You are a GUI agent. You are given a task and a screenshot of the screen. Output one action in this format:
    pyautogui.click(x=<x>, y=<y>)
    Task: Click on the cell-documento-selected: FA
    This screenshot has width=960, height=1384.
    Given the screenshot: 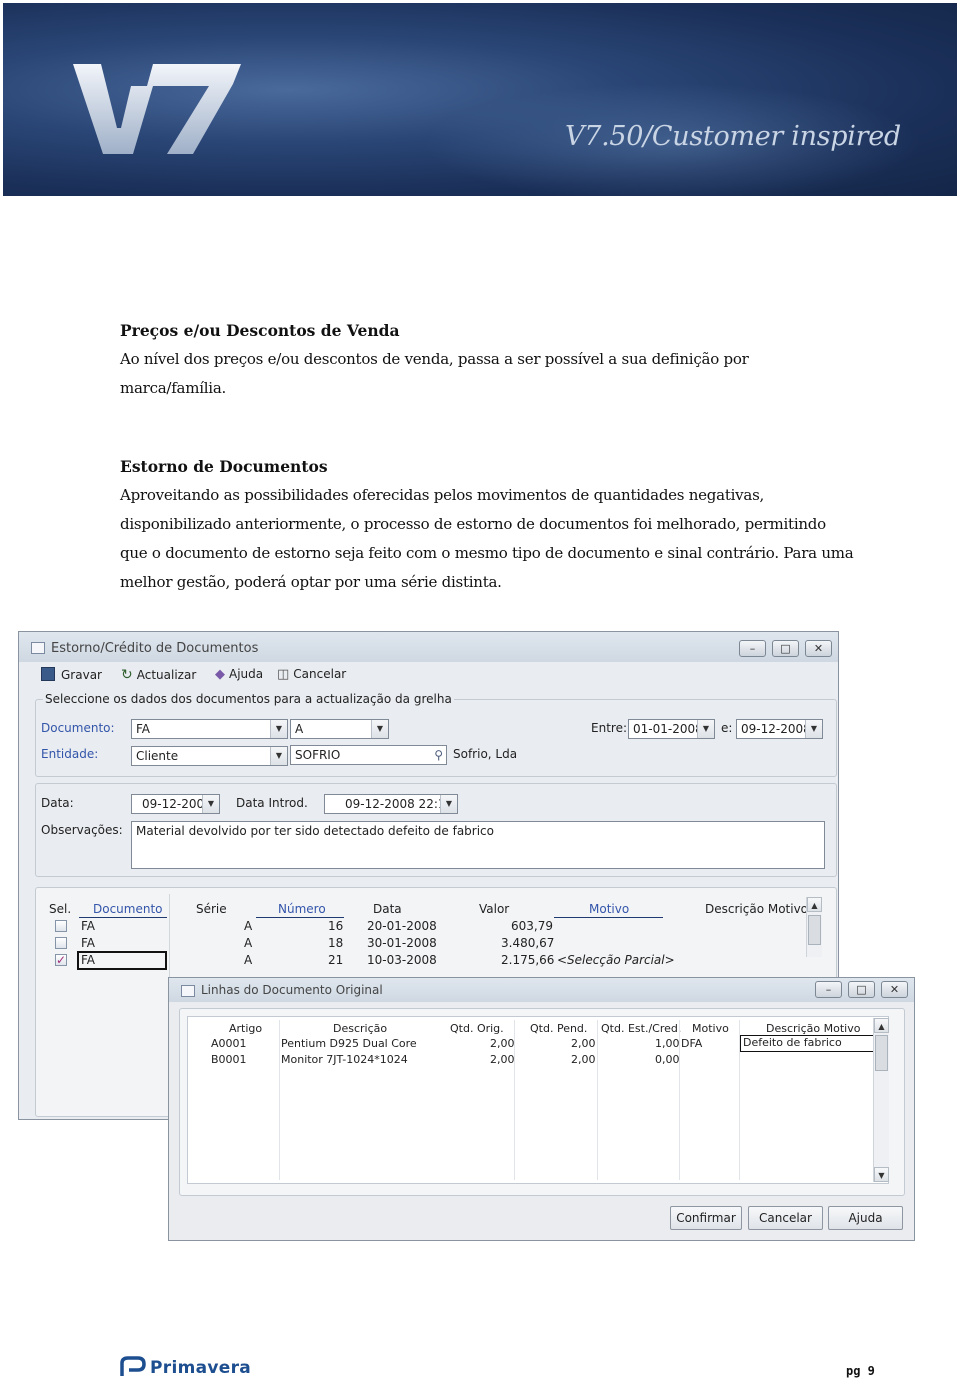 What is the action you would take?
    pyautogui.click(x=122, y=960)
    